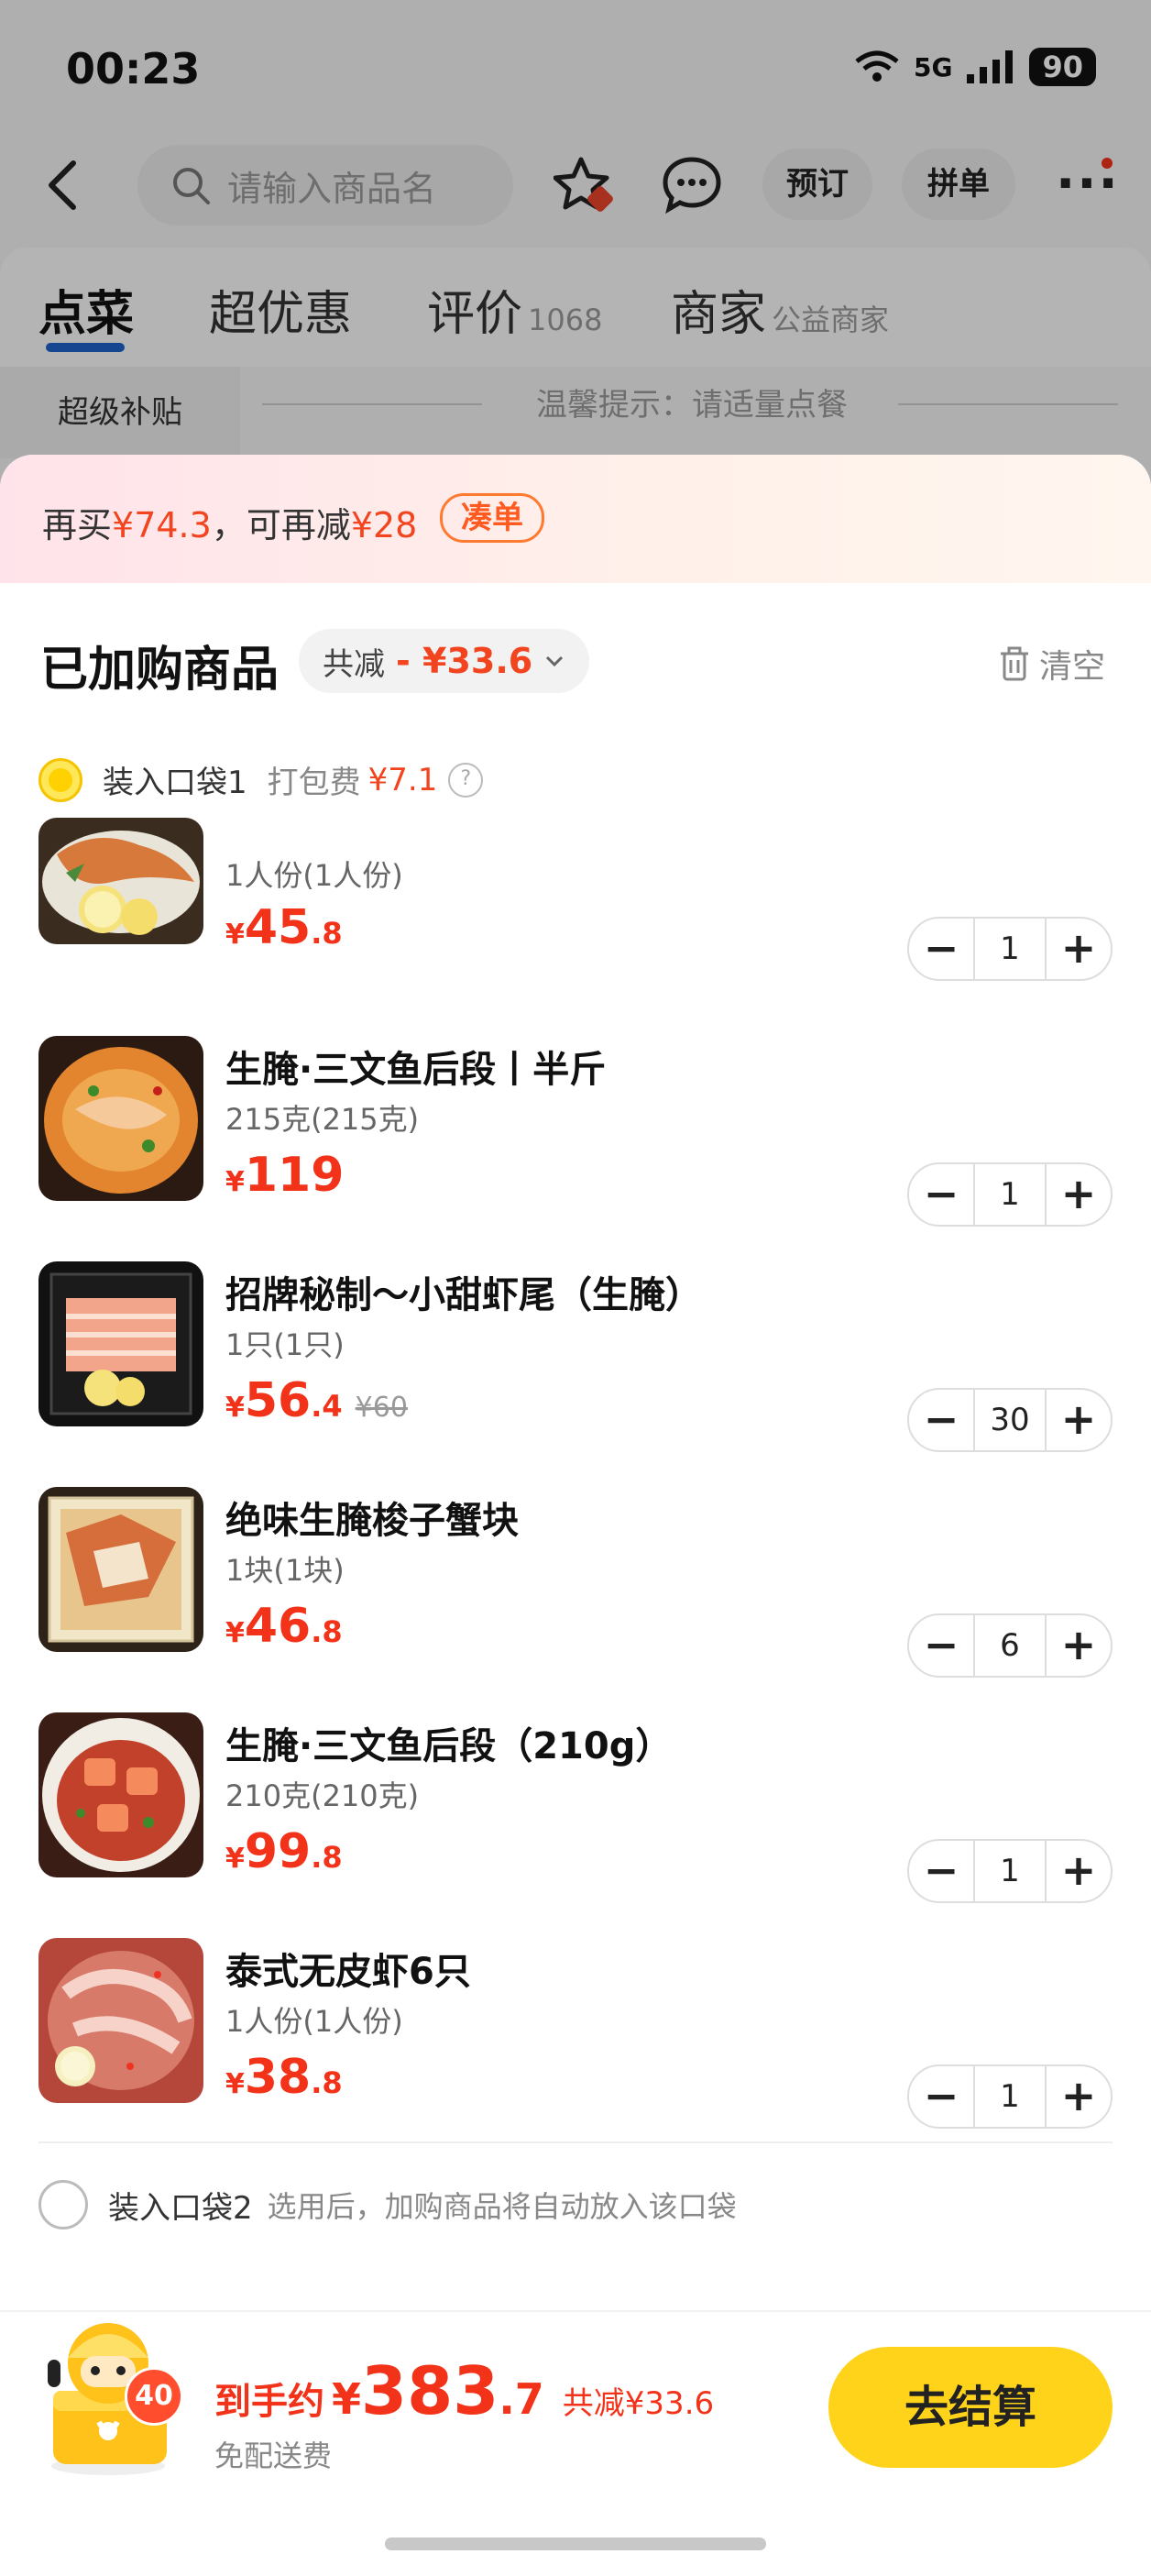 The height and width of the screenshot is (2576, 1151). What do you see at coordinates (575, 1825) in the screenshot?
I see `cart-item: 生腌·三文鱼后段（210g） 210克(210克) ¥99.8 − 1 +` at bounding box center [575, 1825].